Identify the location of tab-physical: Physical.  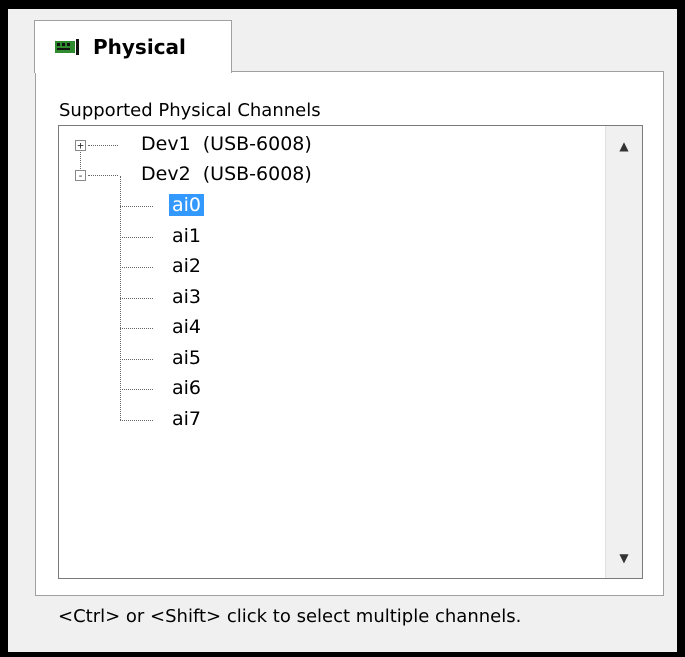
(133, 46).